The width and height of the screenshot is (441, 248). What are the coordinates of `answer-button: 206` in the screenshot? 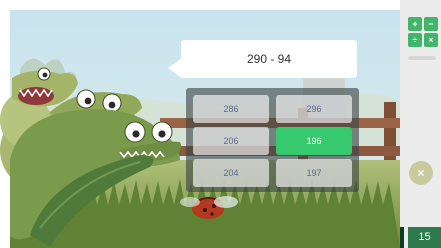 It's located at (231, 141).